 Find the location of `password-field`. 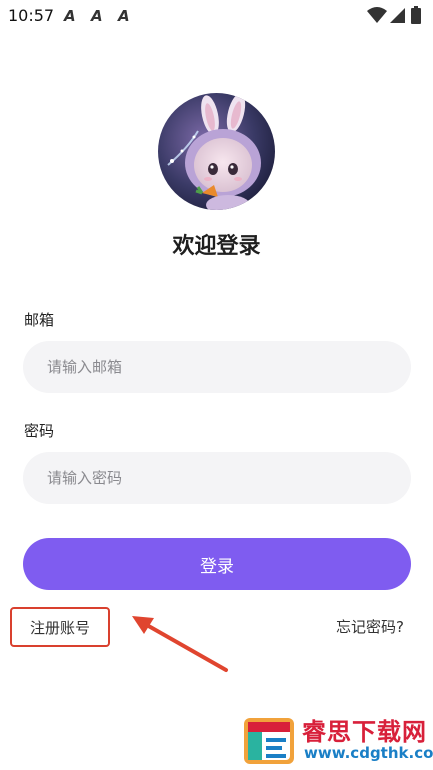

password-field is located at coordinates (217, 478).